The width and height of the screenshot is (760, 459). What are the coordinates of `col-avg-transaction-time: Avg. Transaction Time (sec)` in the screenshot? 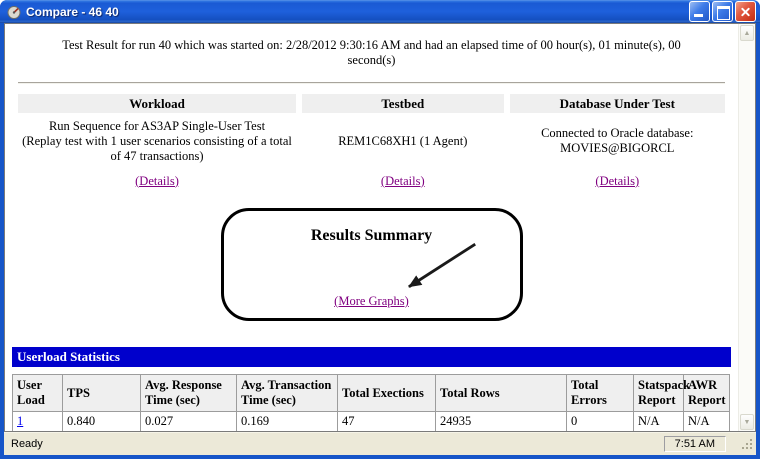 It's located at (287, 393).